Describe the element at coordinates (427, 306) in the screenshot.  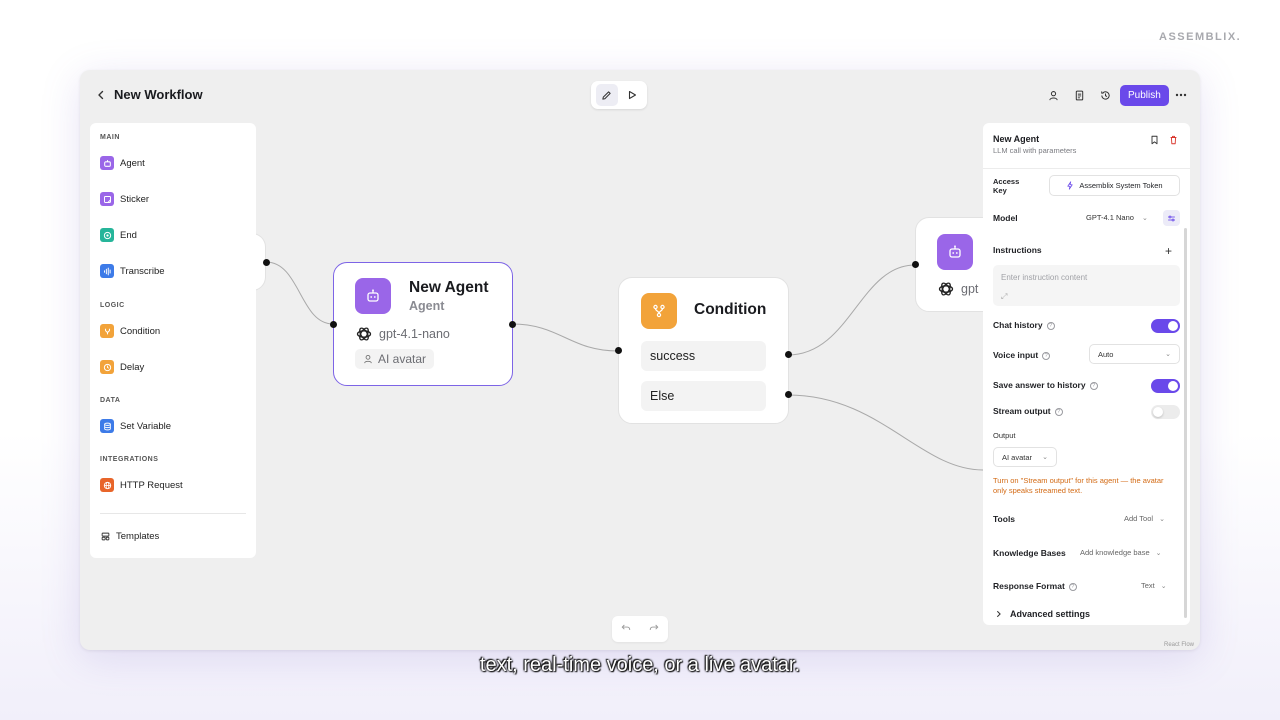
I see `agent-node-subtitle: Agent` at that location.